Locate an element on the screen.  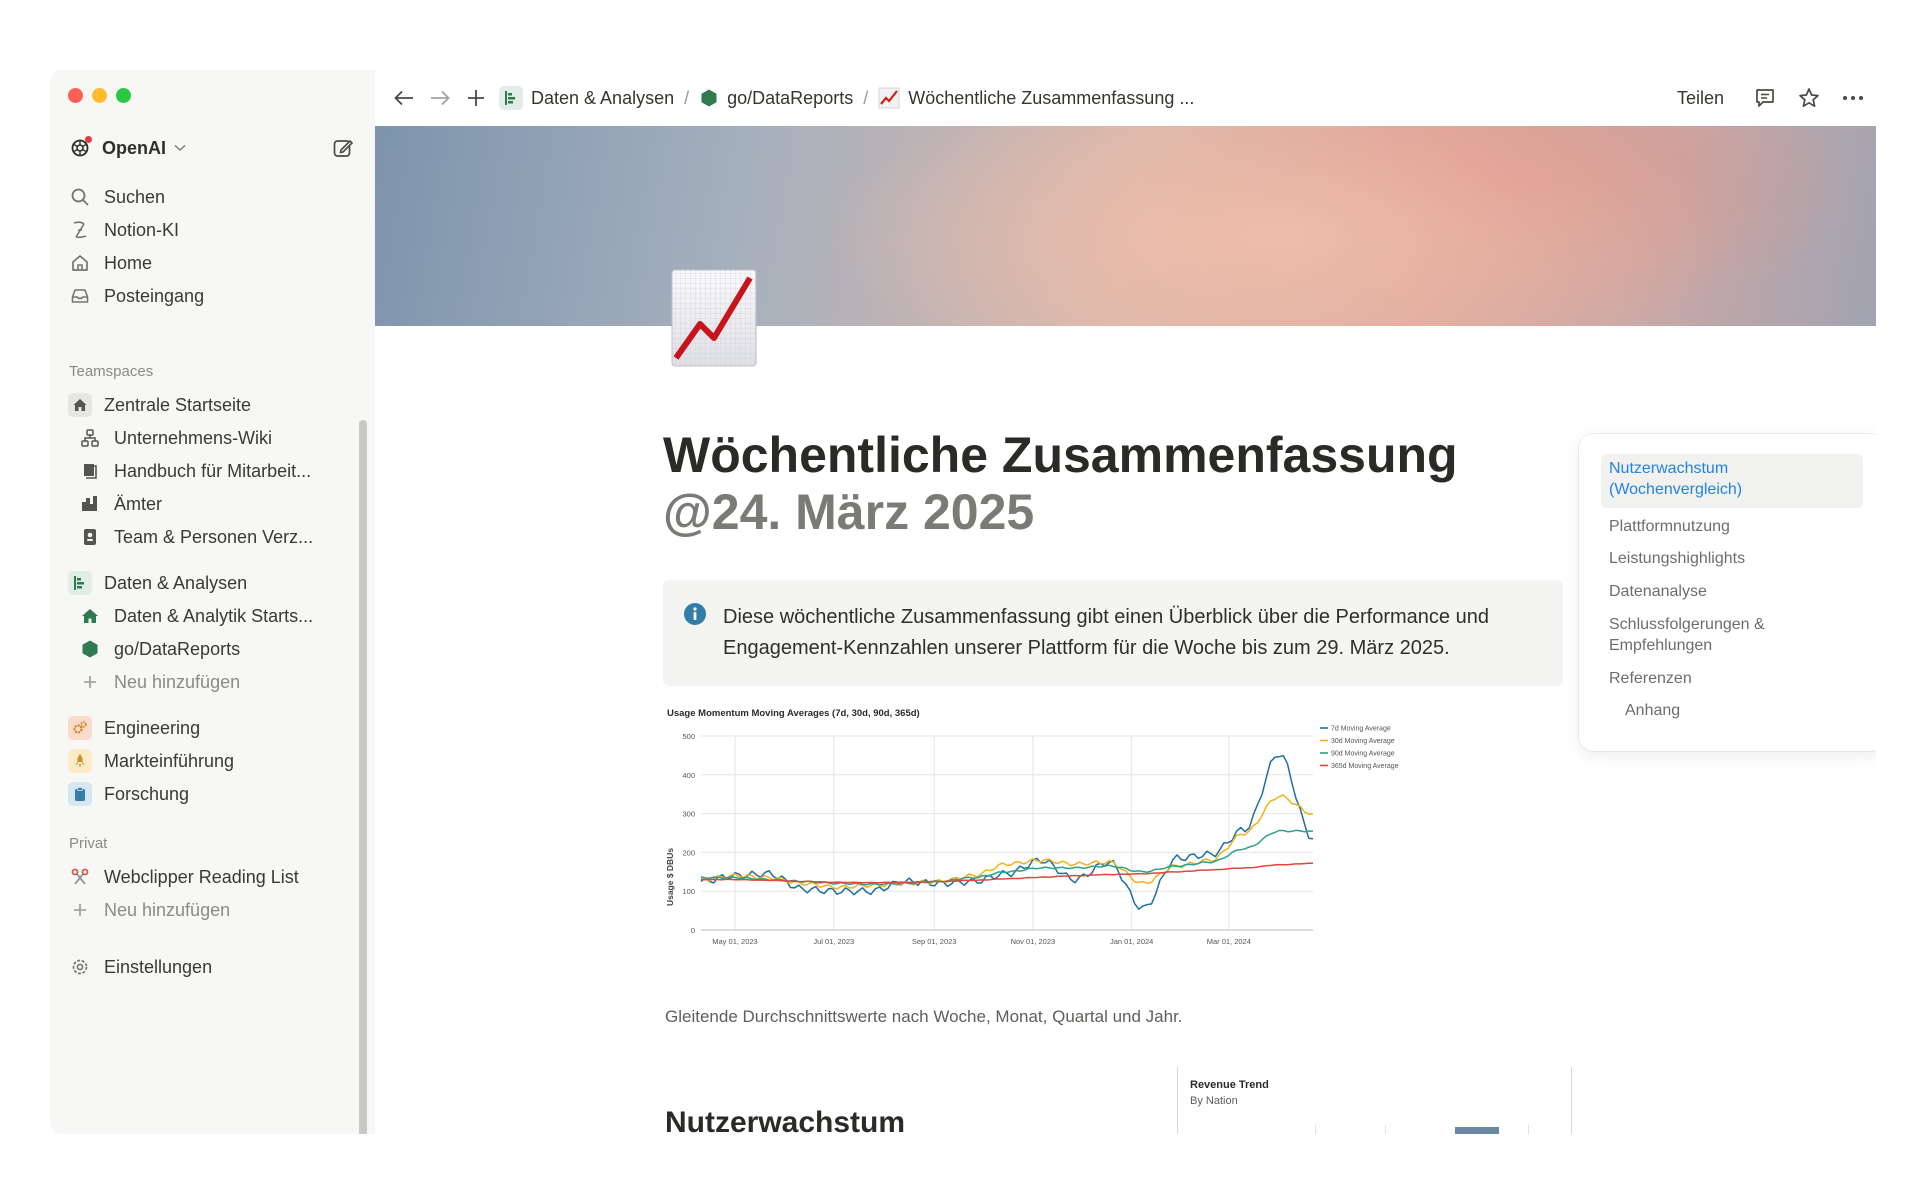
new-tab-plus-icon is located at coordinates (476, 98).